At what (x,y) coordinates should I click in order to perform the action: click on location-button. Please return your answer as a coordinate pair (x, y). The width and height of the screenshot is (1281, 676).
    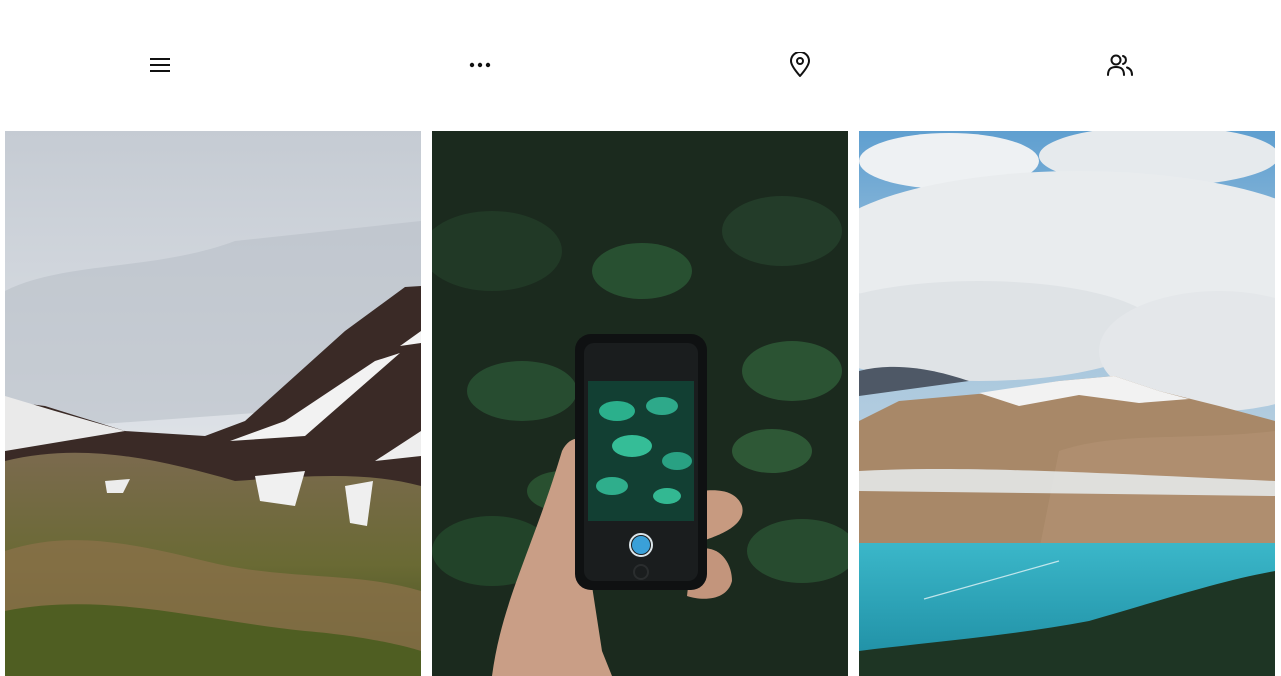
    Looking at the image, I should click on (800, 65).